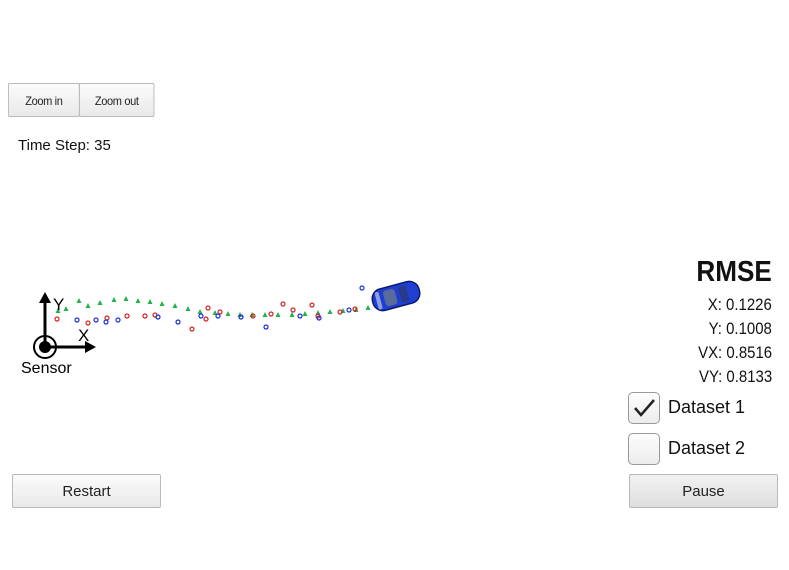  What do you see at coordinates (86, 491) in the screenshot?
I see `restart-button: Restart` at bounding box center [86, 491].